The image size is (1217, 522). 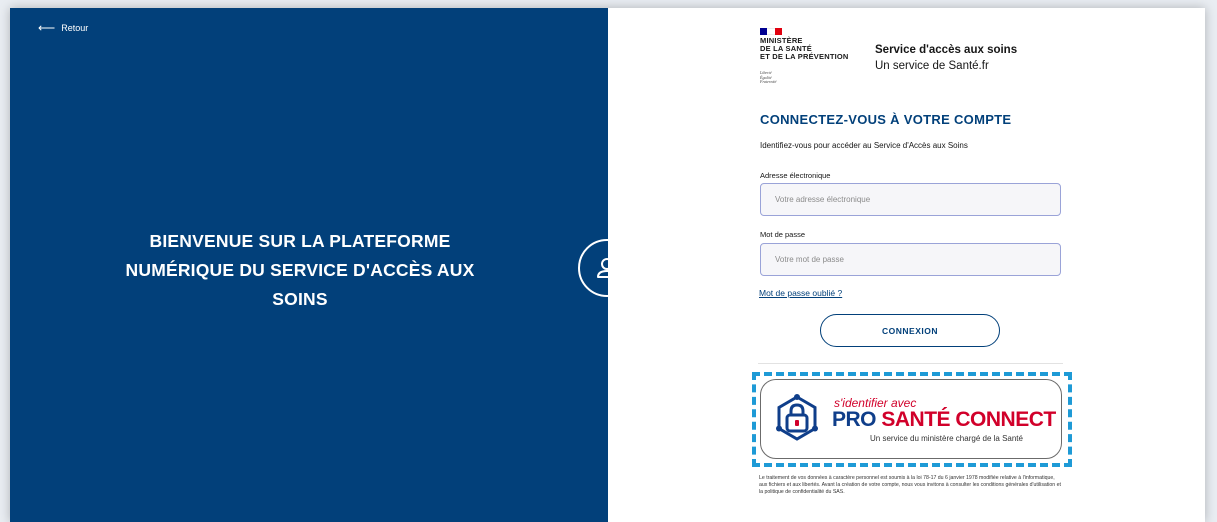 What do you see at coordinates (800, 293) in the screenshot?
I see `forgot-password-link: Mot de passe oublié ?` at bounding box center [800, 293].